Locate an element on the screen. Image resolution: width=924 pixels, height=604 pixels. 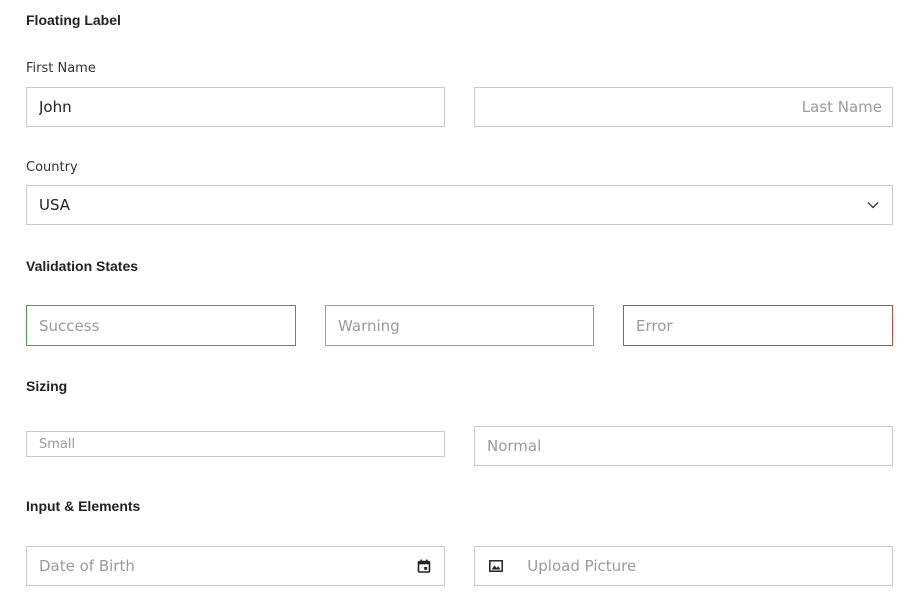
section-title-floating-label: Floating Label is located at coordinates (73, 20).